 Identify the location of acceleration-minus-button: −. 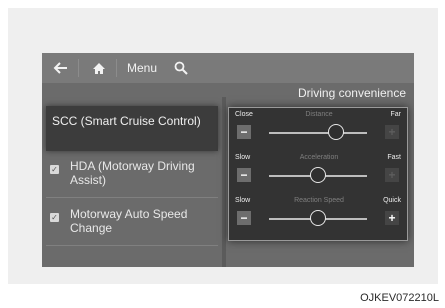
(244, 175).